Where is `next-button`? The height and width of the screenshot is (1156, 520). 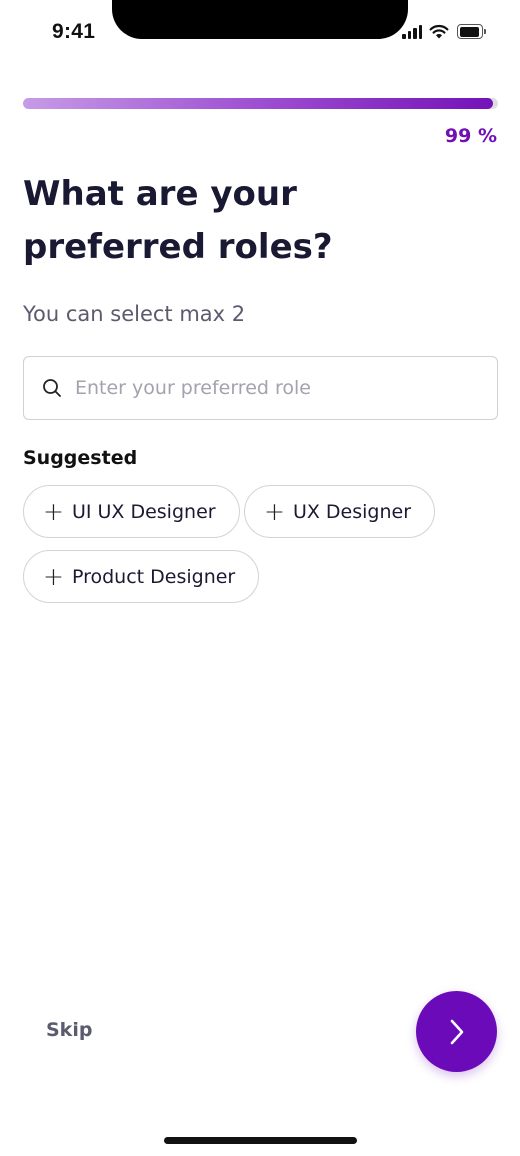
next-button is located at coordinates (456, 1031).